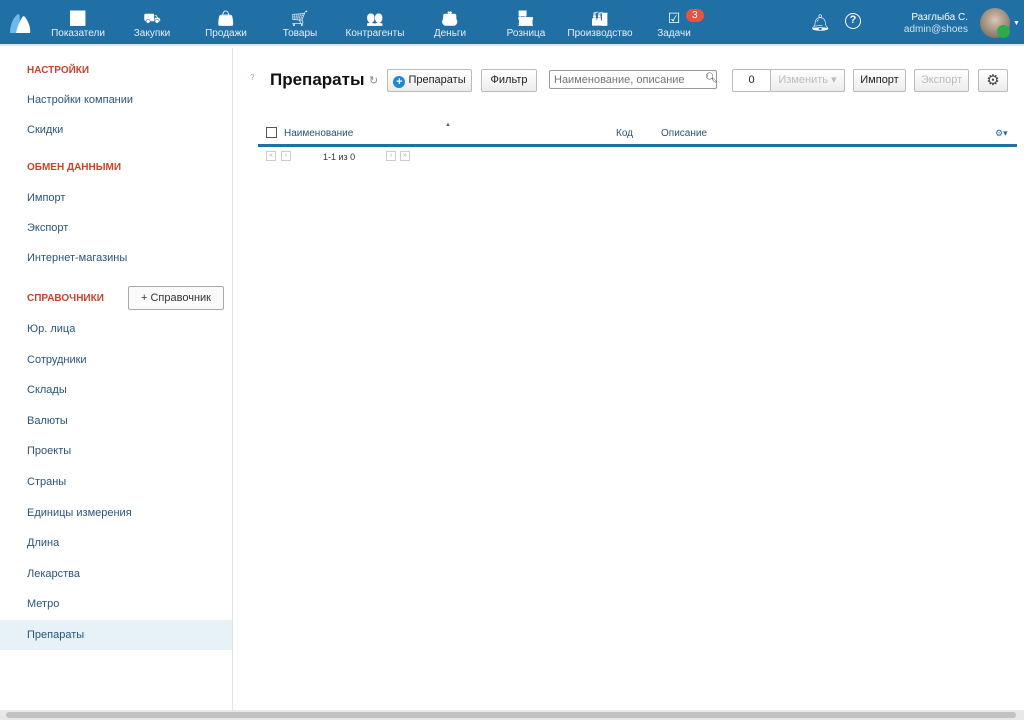  I want to click on add-item-button: + Препараты, so click(429, 80).